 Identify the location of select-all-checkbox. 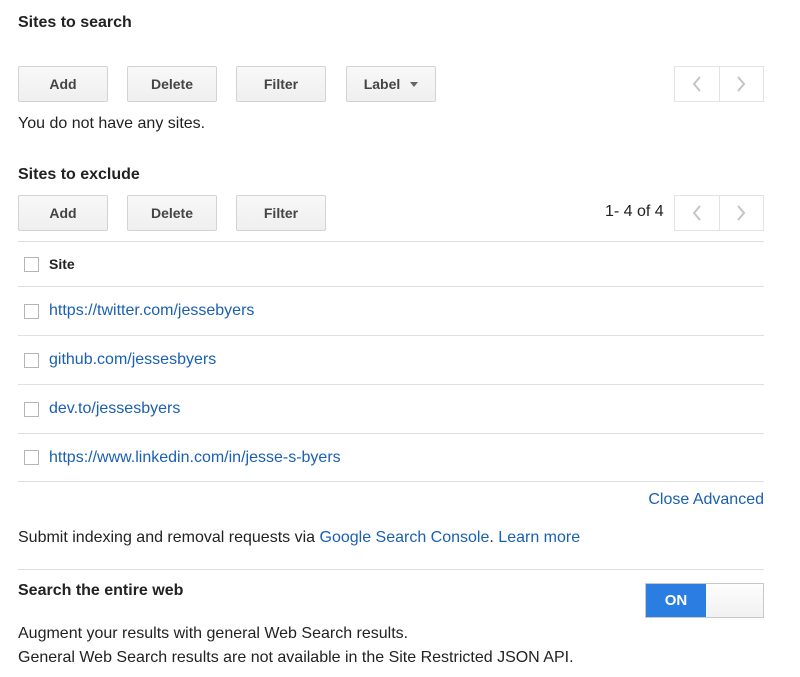
(31, 264).